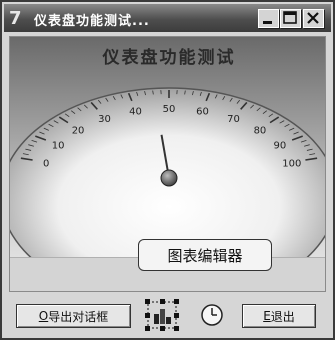  I want to click on bottom-toolbar: O 导出对话框 E 退出, so click(167, 315).